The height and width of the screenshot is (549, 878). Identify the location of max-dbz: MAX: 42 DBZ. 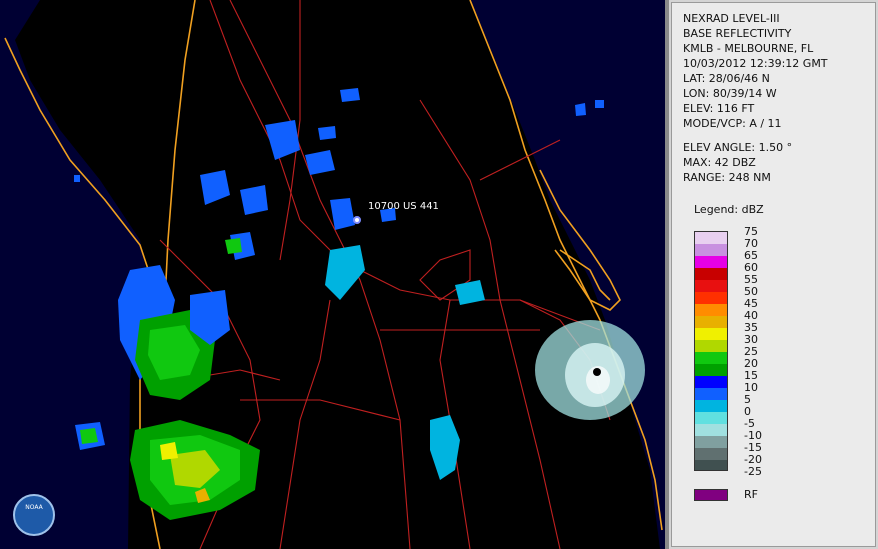
(719, 162).